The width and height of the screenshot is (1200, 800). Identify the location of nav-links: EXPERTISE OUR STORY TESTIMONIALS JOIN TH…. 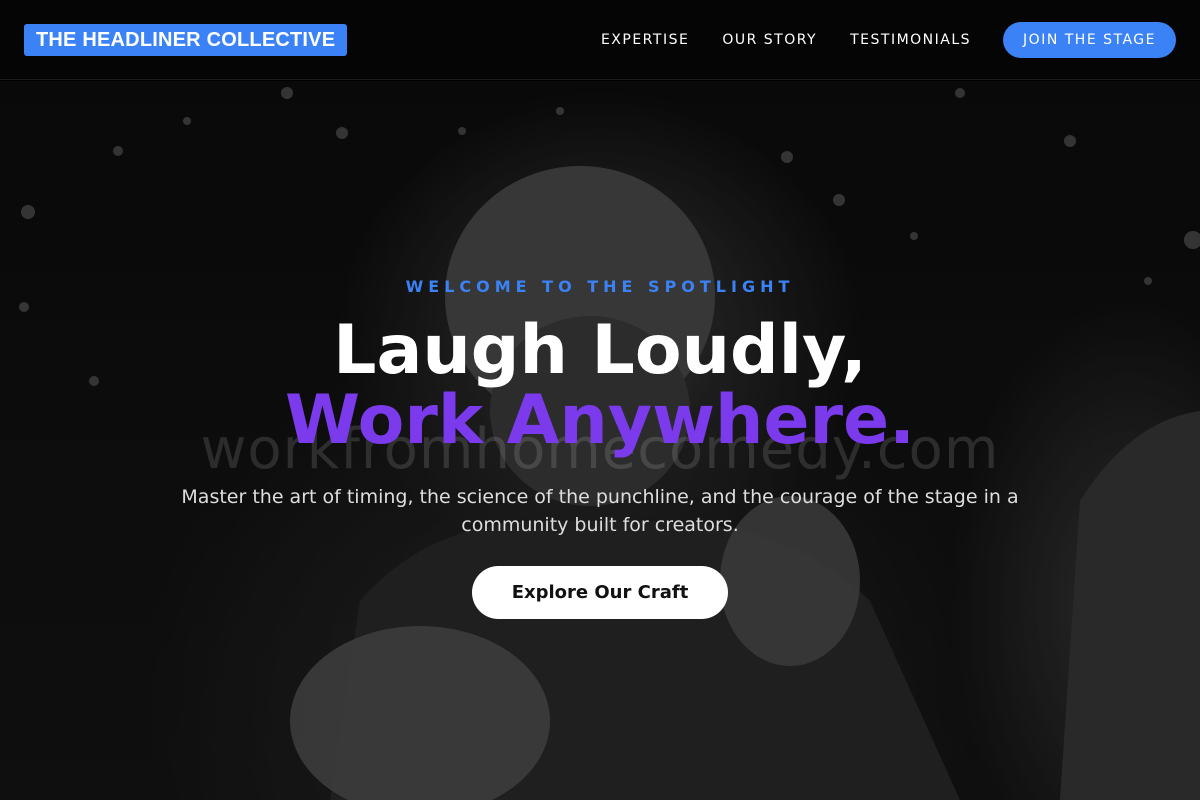
(888, 39).